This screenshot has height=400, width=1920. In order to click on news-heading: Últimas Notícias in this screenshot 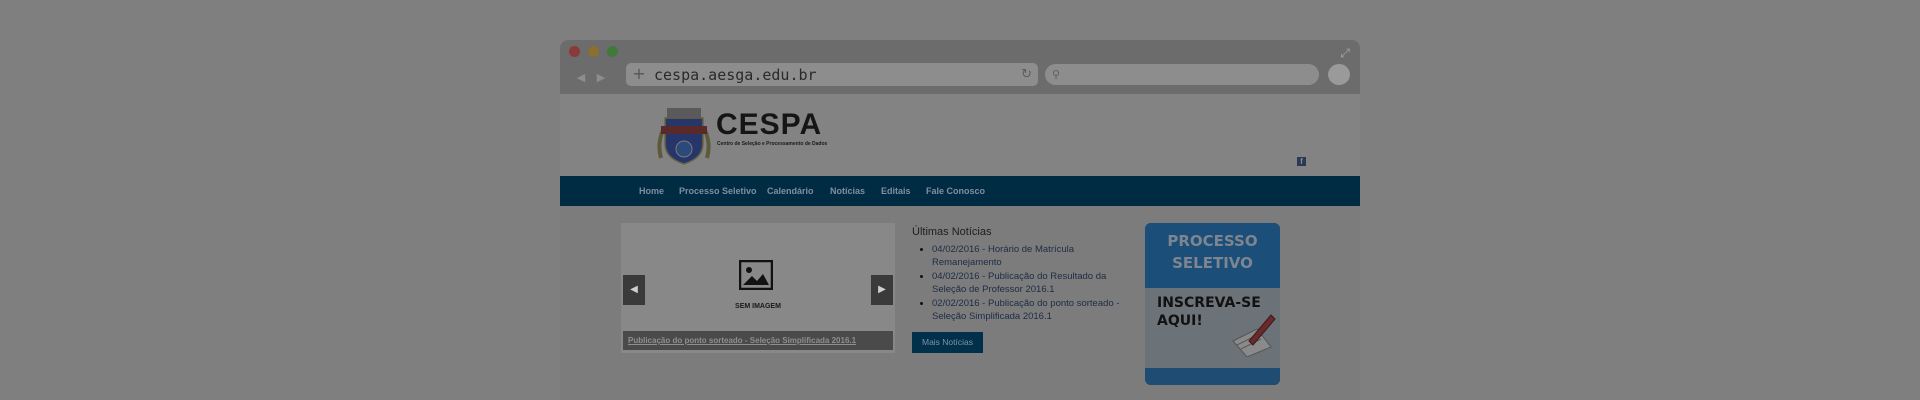, I will do `click(952, 232)`.